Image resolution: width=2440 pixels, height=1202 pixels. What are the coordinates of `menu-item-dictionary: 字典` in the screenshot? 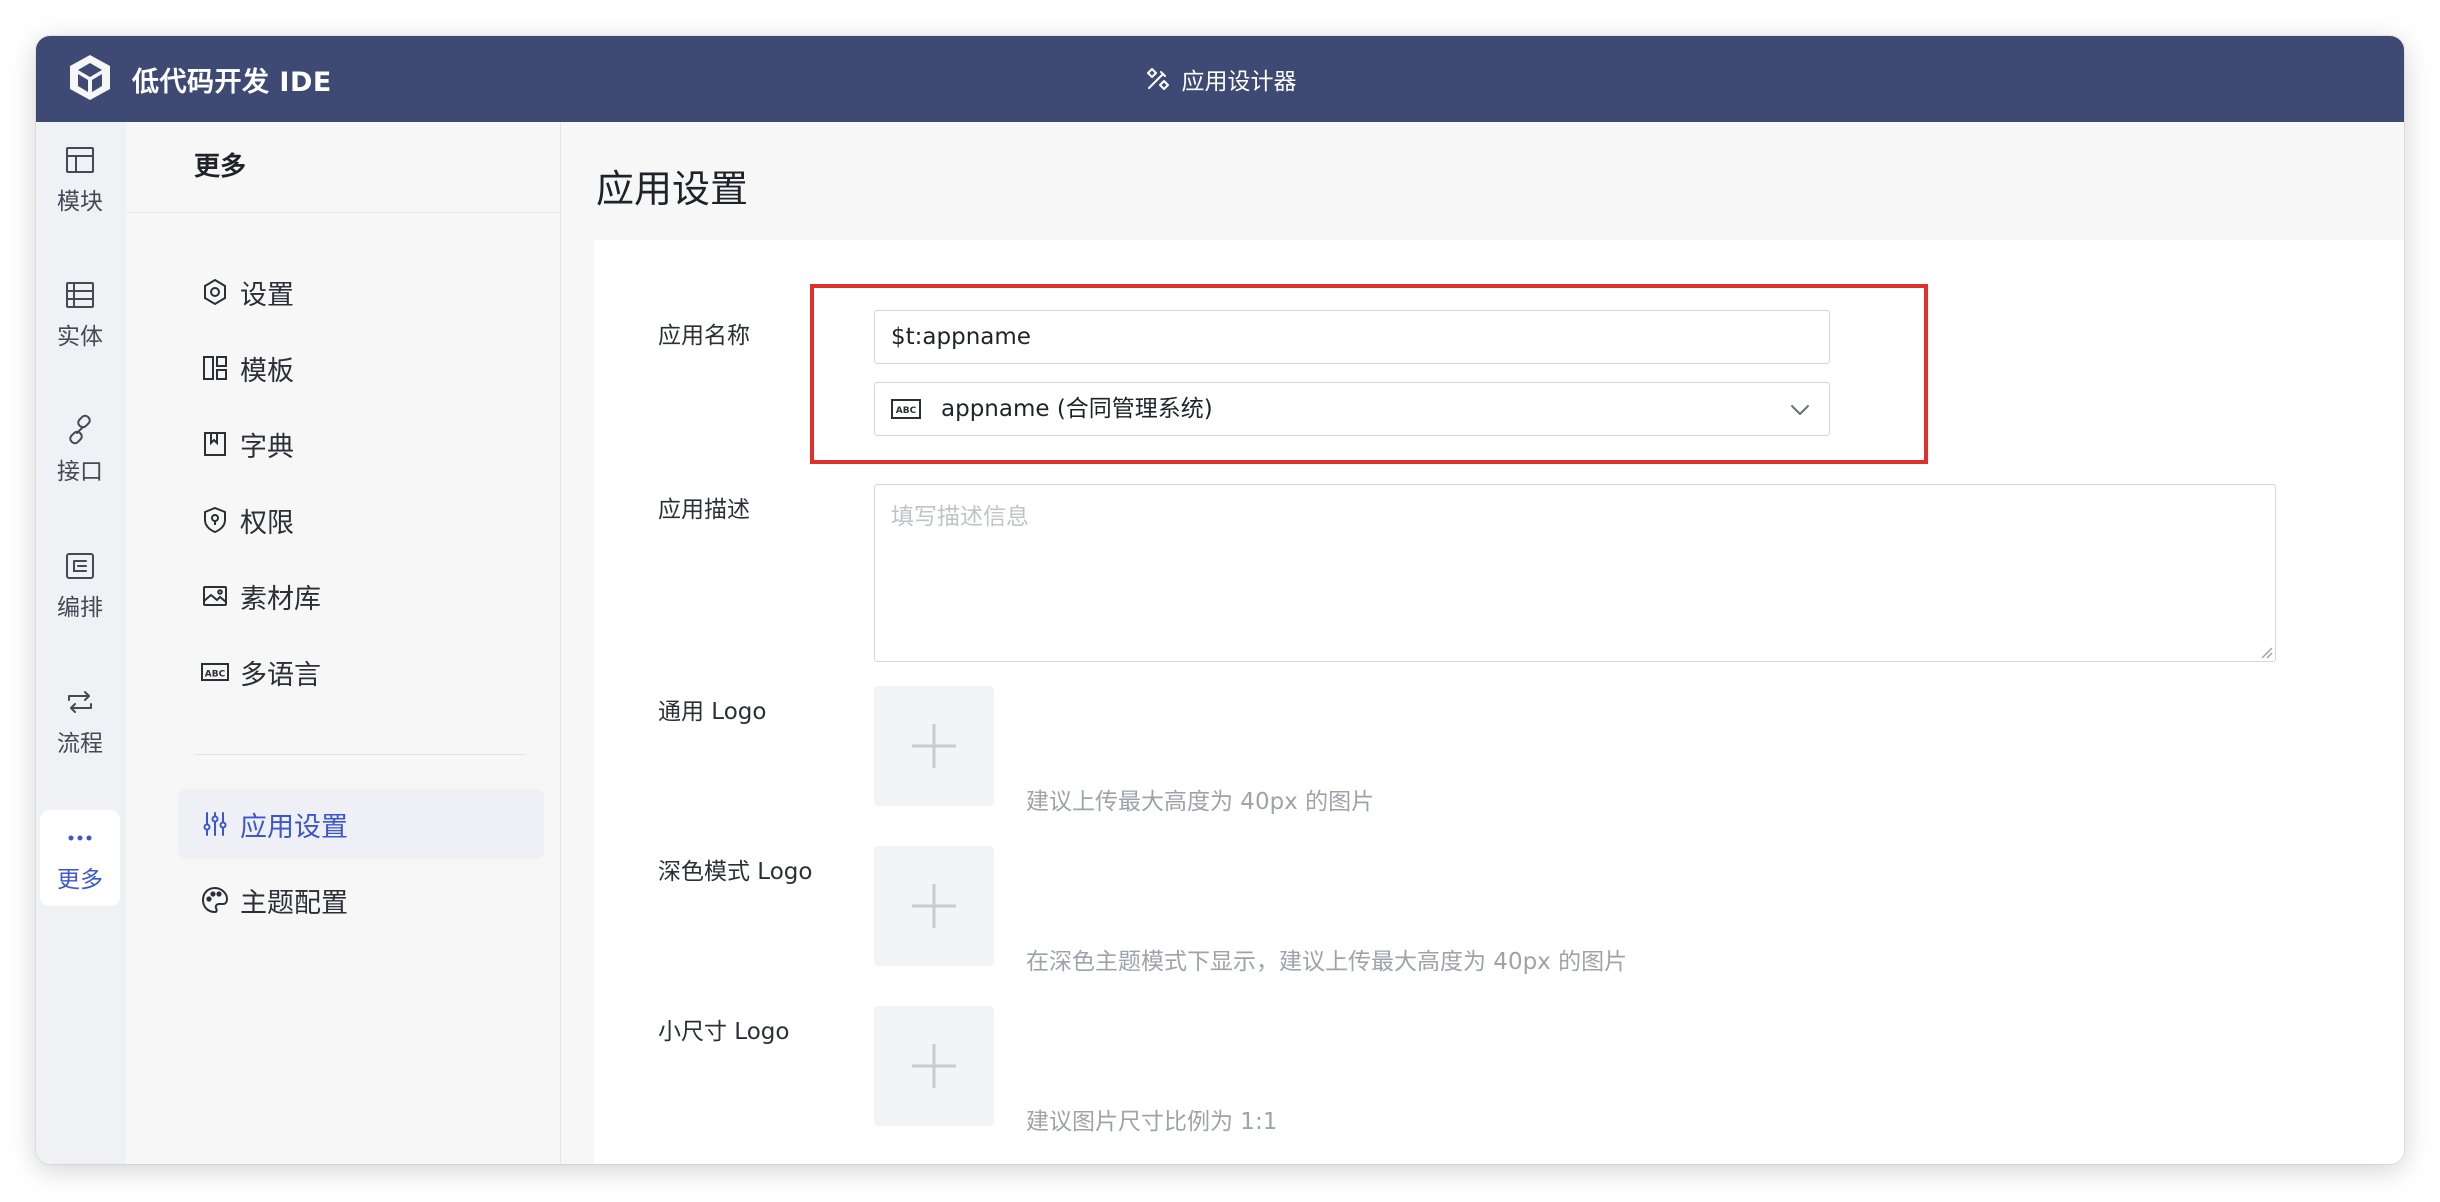 It's located at (361, 444).